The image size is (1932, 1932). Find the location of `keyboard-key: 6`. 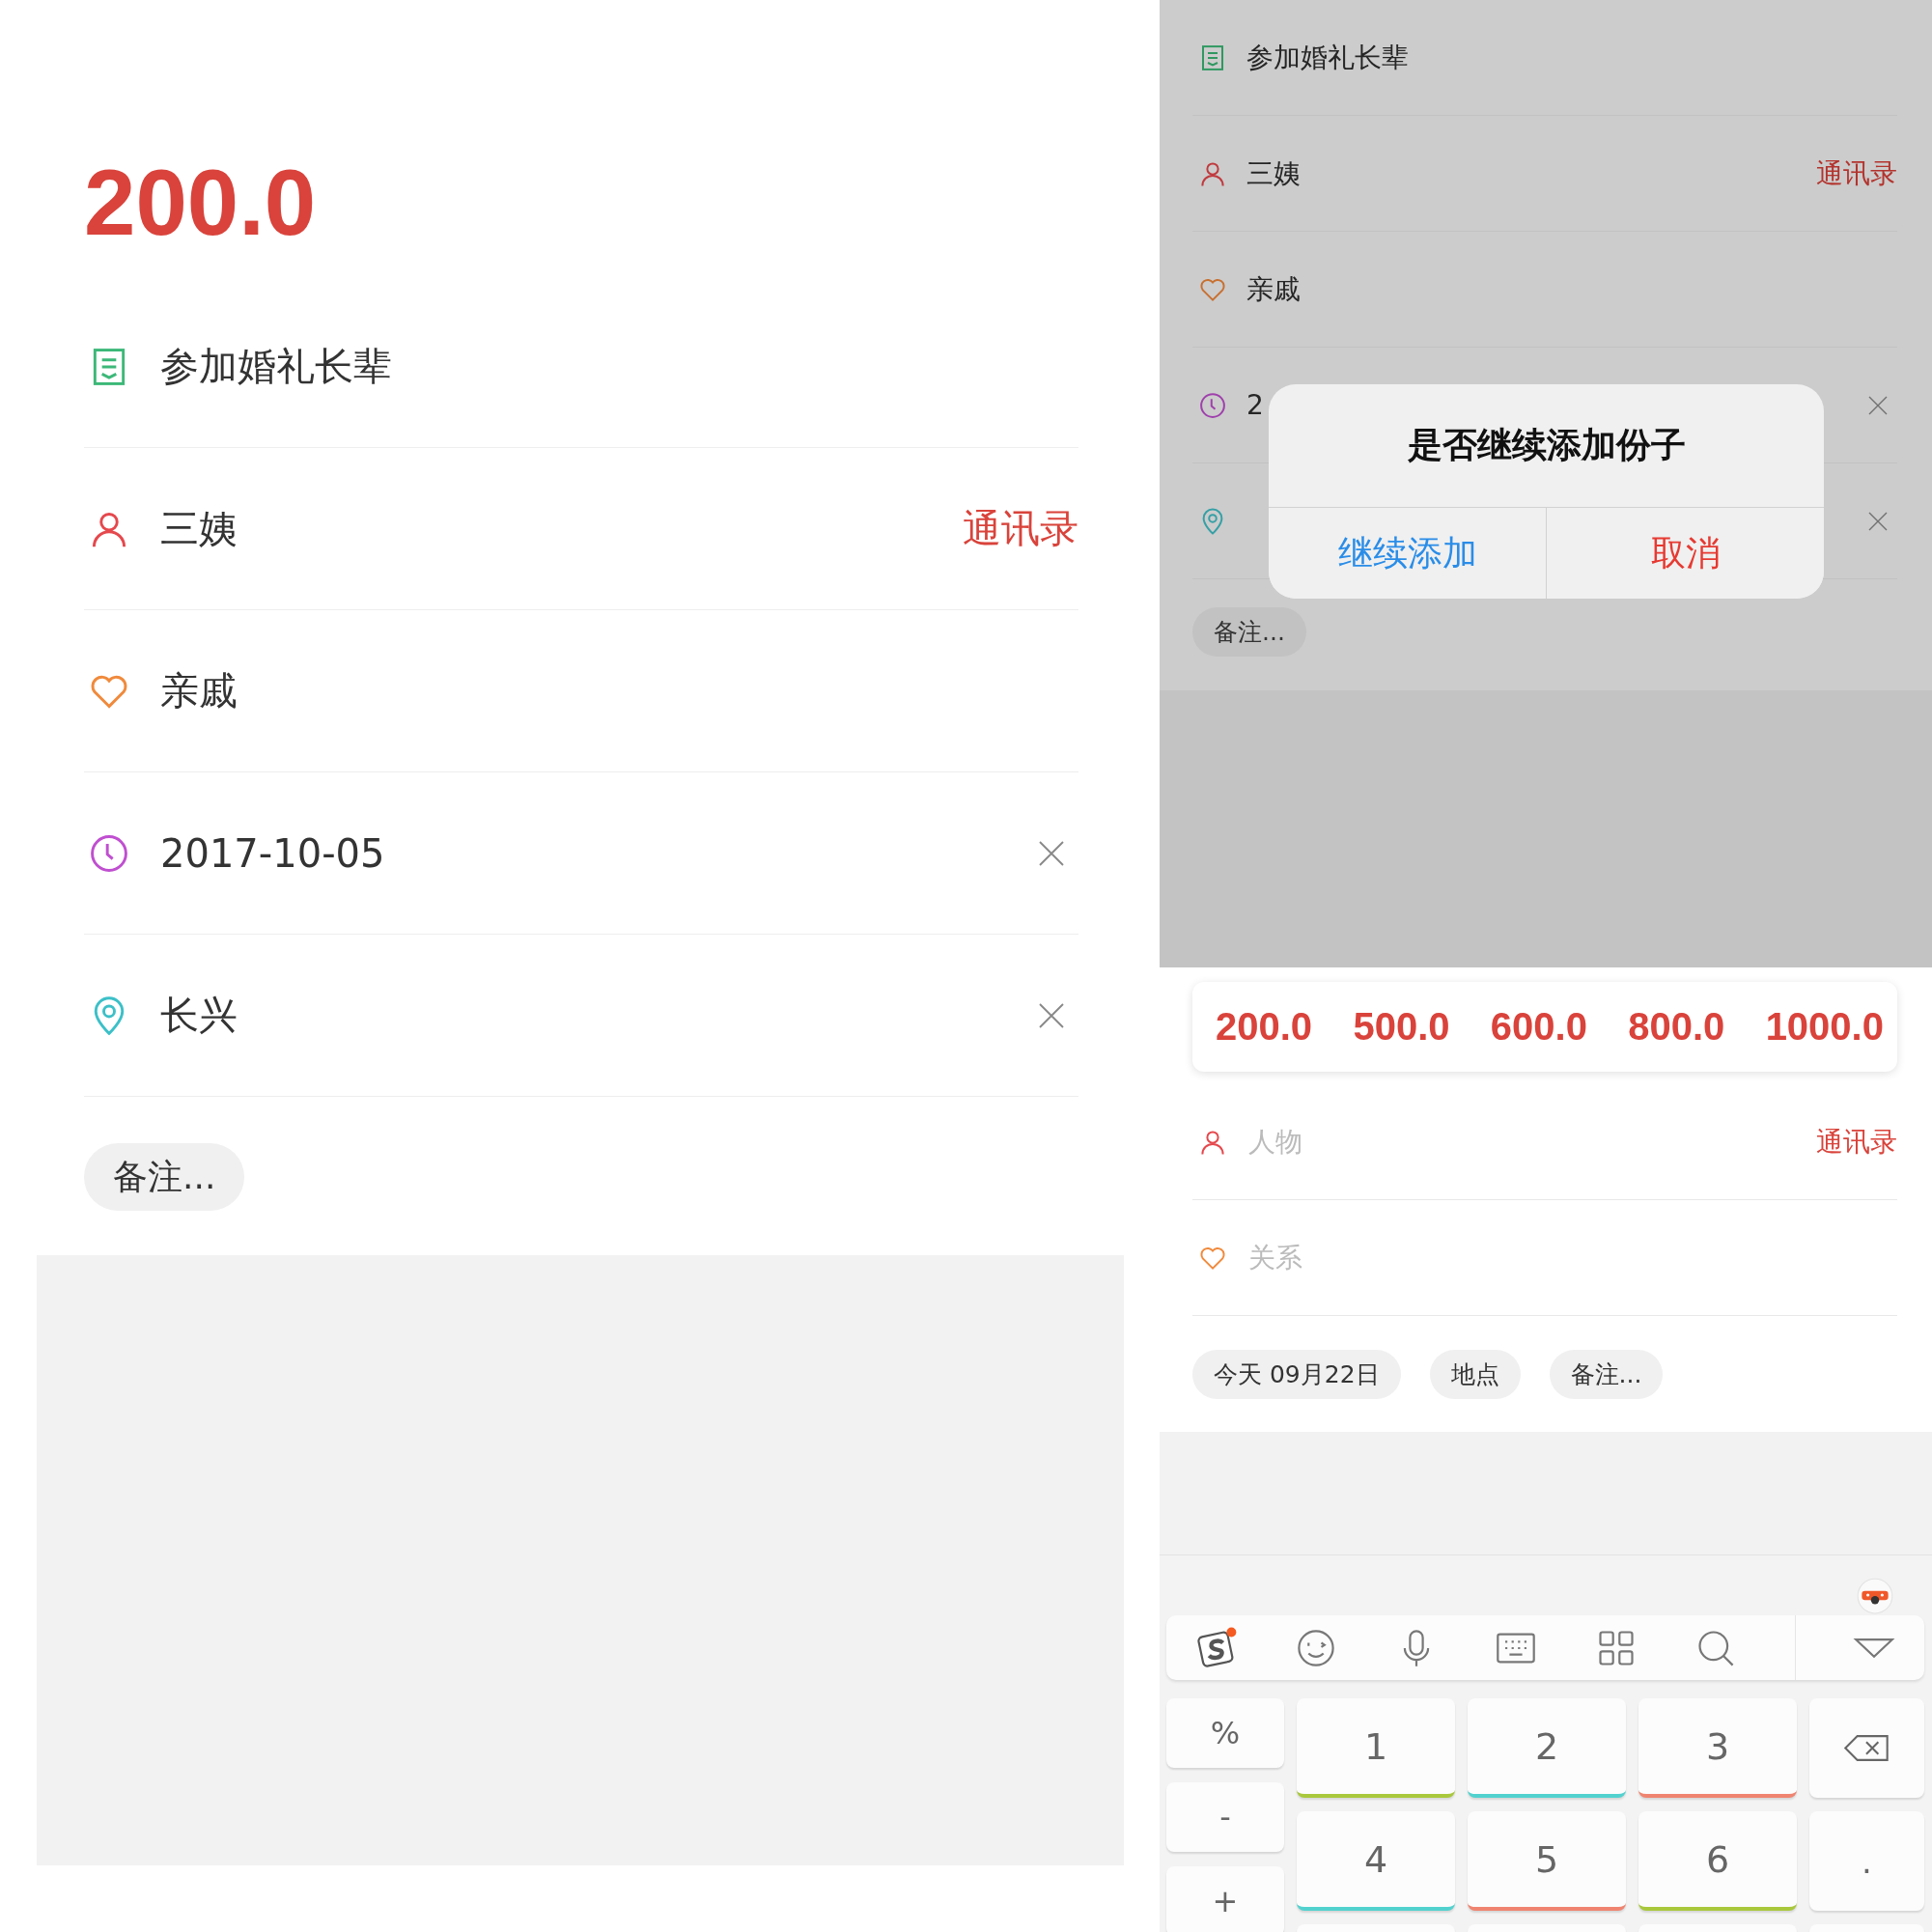

keyboard-key: 6 is located at coordinates (1718, 1861).